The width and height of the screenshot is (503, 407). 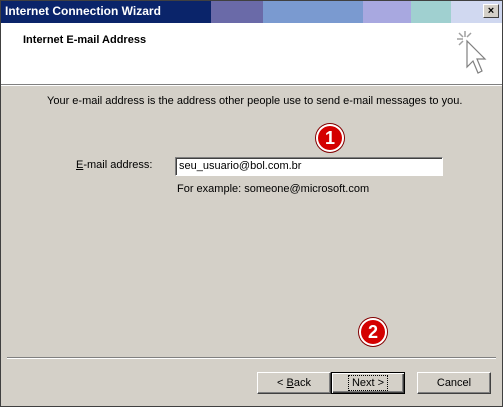 I want to click on page-title: Internet E-mail Address, so click(x=85, y=40).